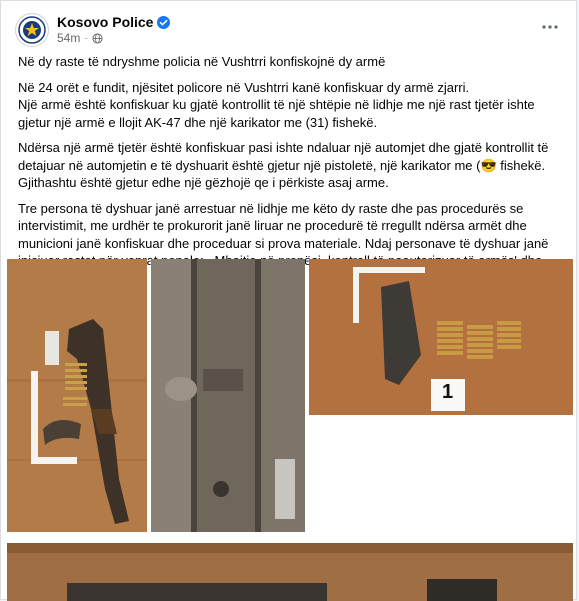  I want to click on rifle-photo-graphic, so click(77, 395).